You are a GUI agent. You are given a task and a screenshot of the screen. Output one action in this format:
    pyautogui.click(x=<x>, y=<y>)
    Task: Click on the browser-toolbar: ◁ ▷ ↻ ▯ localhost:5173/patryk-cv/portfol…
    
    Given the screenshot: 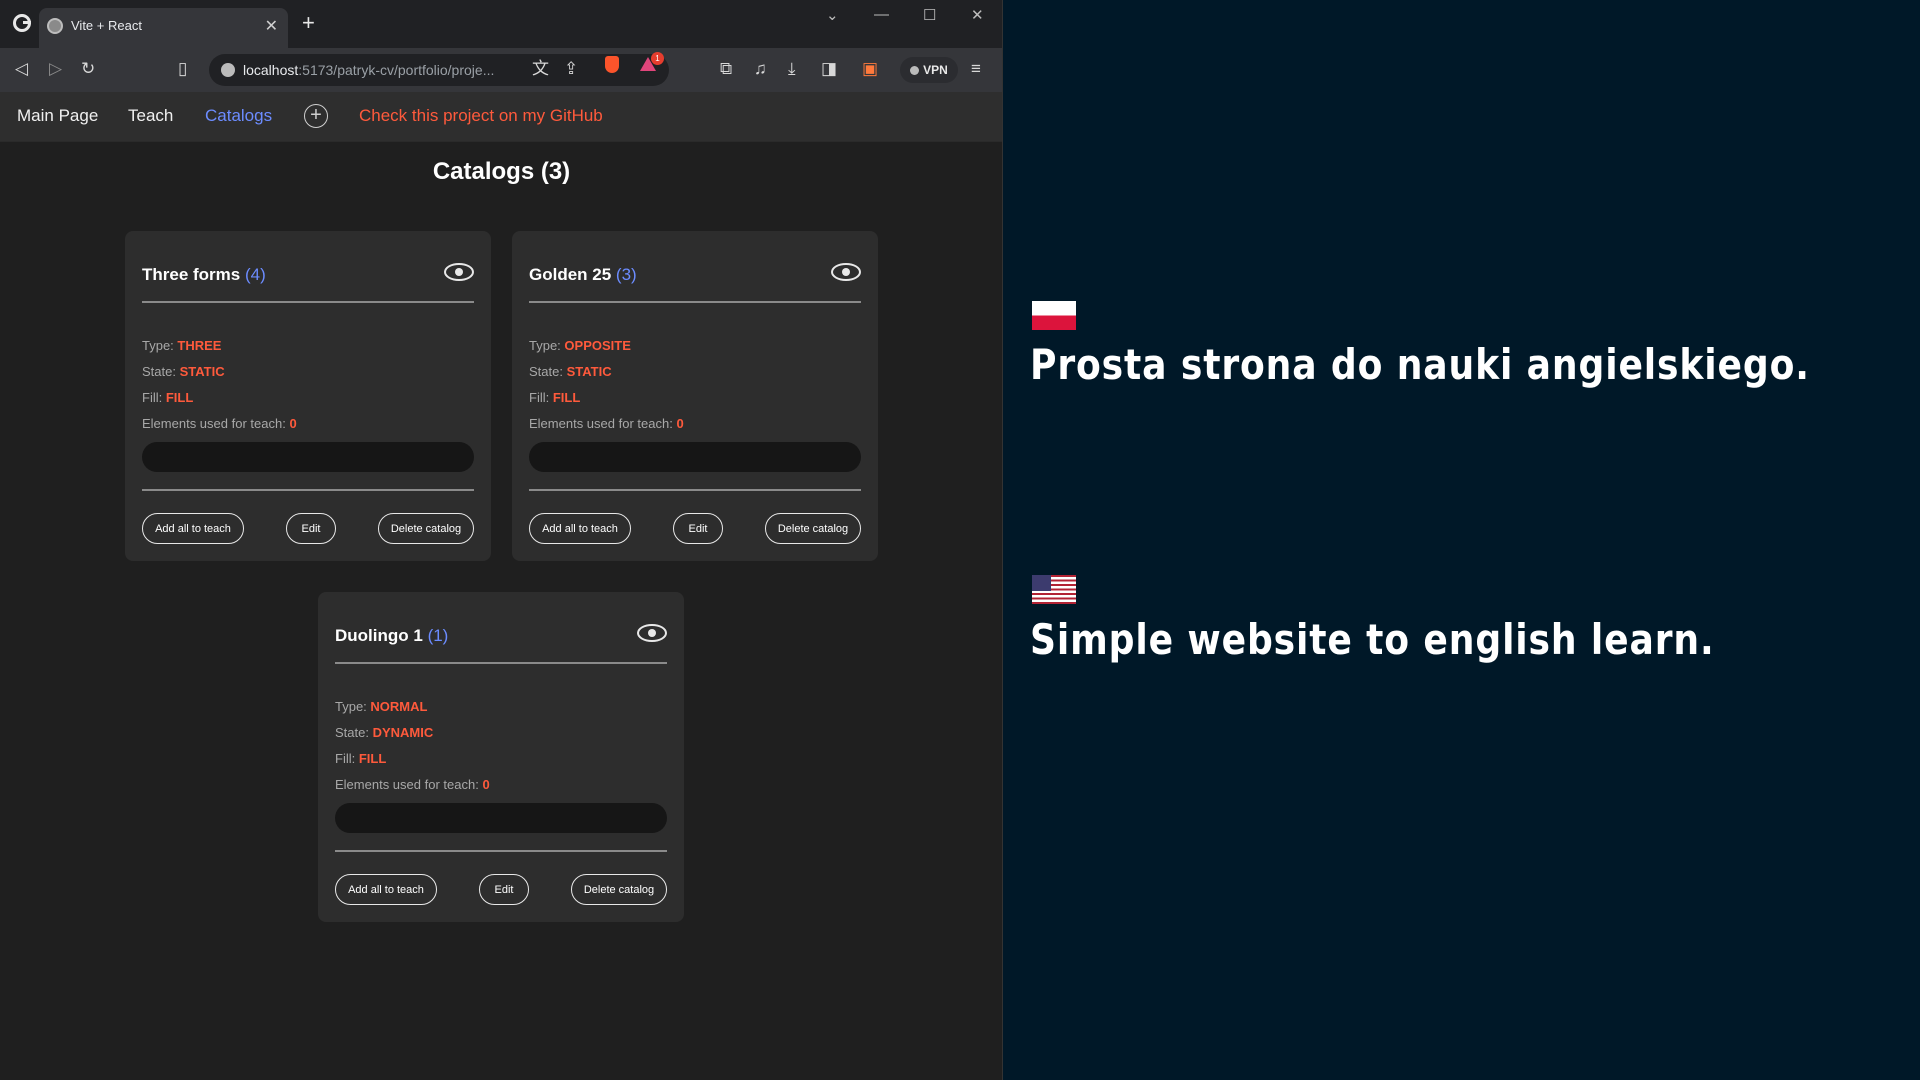 What is the action you would take?
    pyautogui.click(x=501, y=70)
    